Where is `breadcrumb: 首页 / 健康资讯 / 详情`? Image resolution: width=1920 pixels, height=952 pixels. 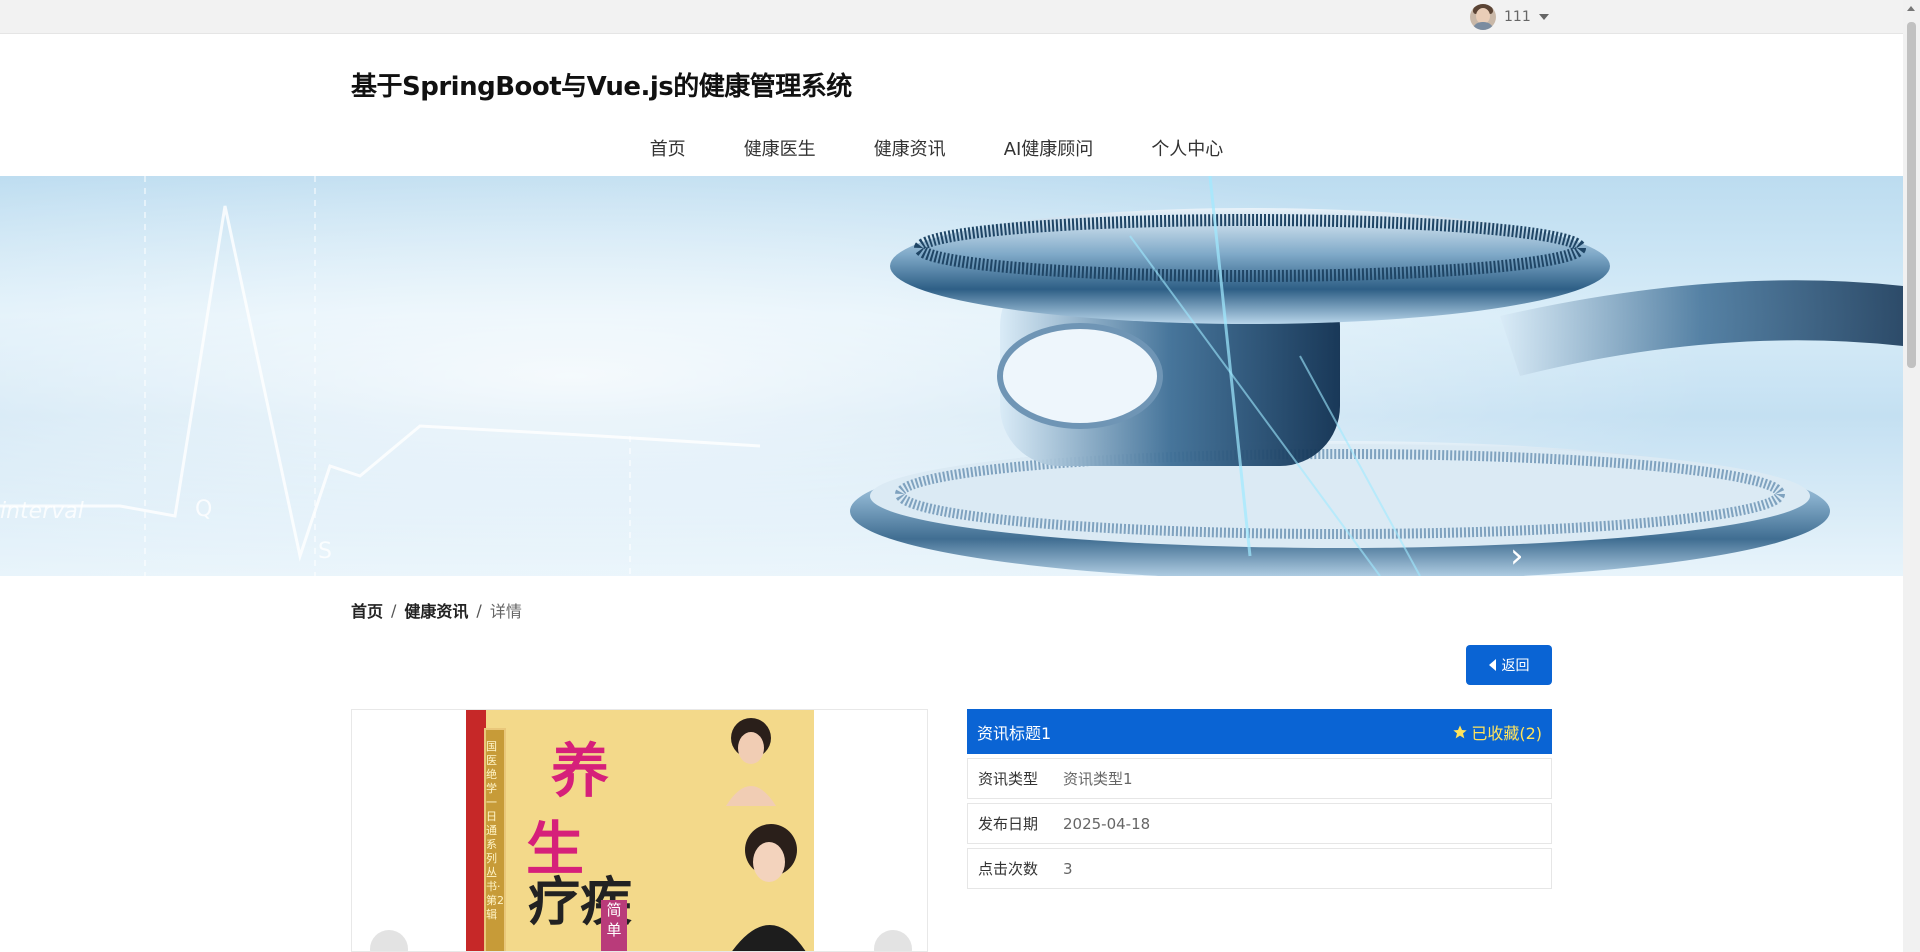 breadcrumb: 首页 / 健康资讯 / 详情 is located at coordinates (436, 610).